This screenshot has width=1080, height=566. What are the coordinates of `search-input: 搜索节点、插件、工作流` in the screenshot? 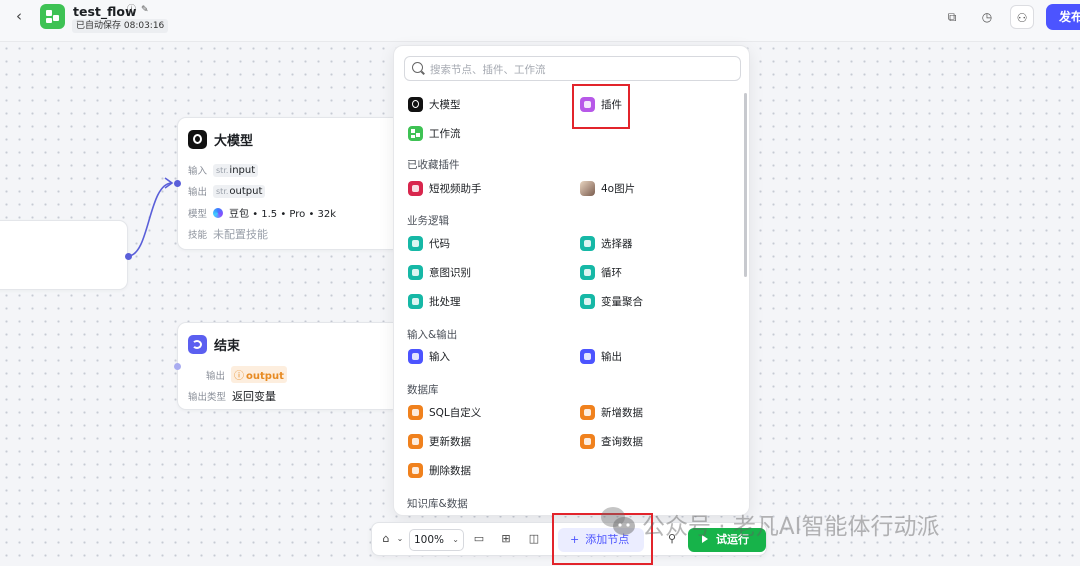 It's located at (572, 68).